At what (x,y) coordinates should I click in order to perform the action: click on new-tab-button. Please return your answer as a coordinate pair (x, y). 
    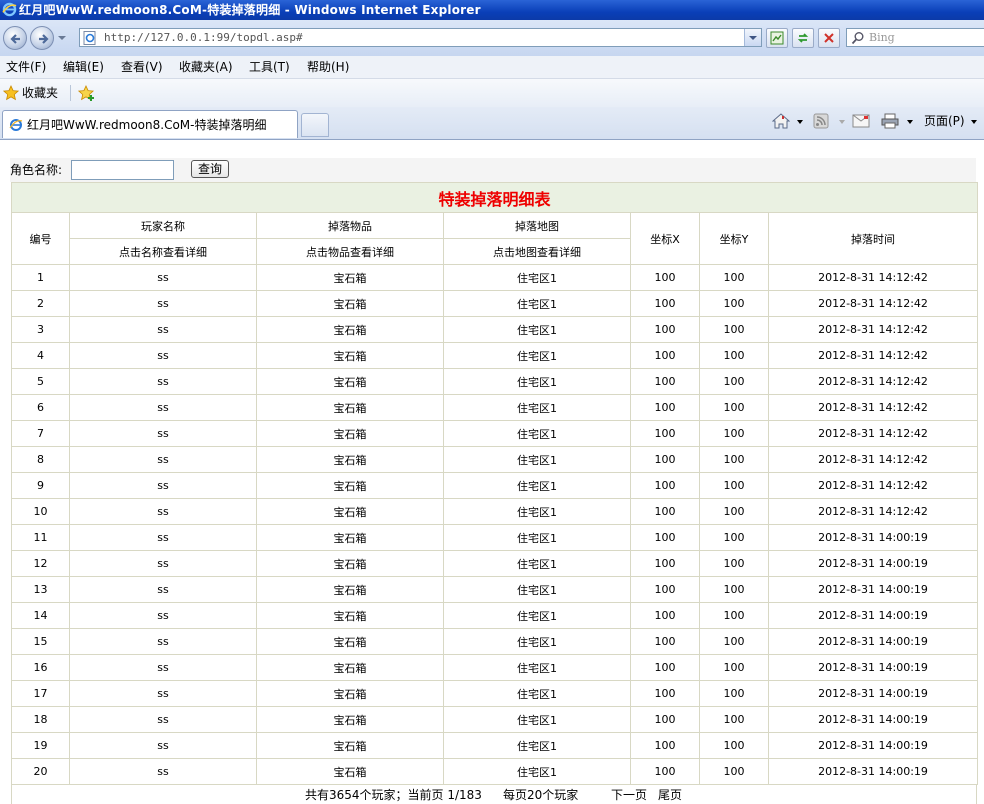
    Looking at the image, I should click on (315, 125).